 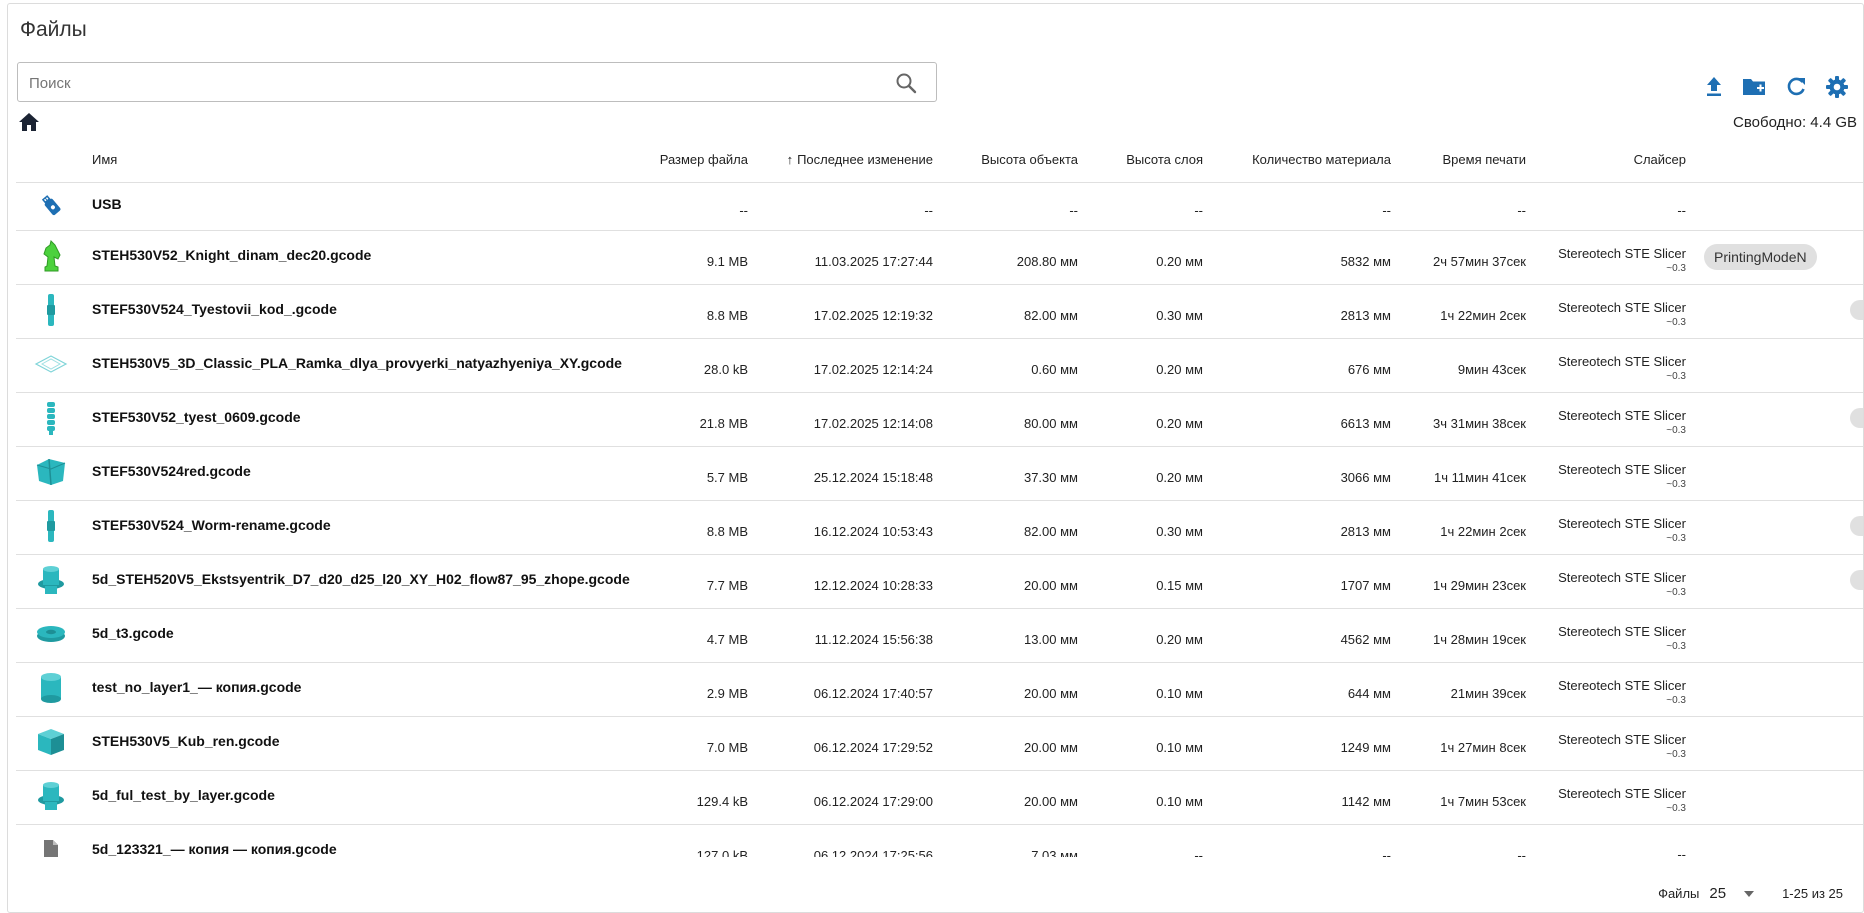 I want to click on material-amount: 6613 мм, so click(x=1305, y=419).